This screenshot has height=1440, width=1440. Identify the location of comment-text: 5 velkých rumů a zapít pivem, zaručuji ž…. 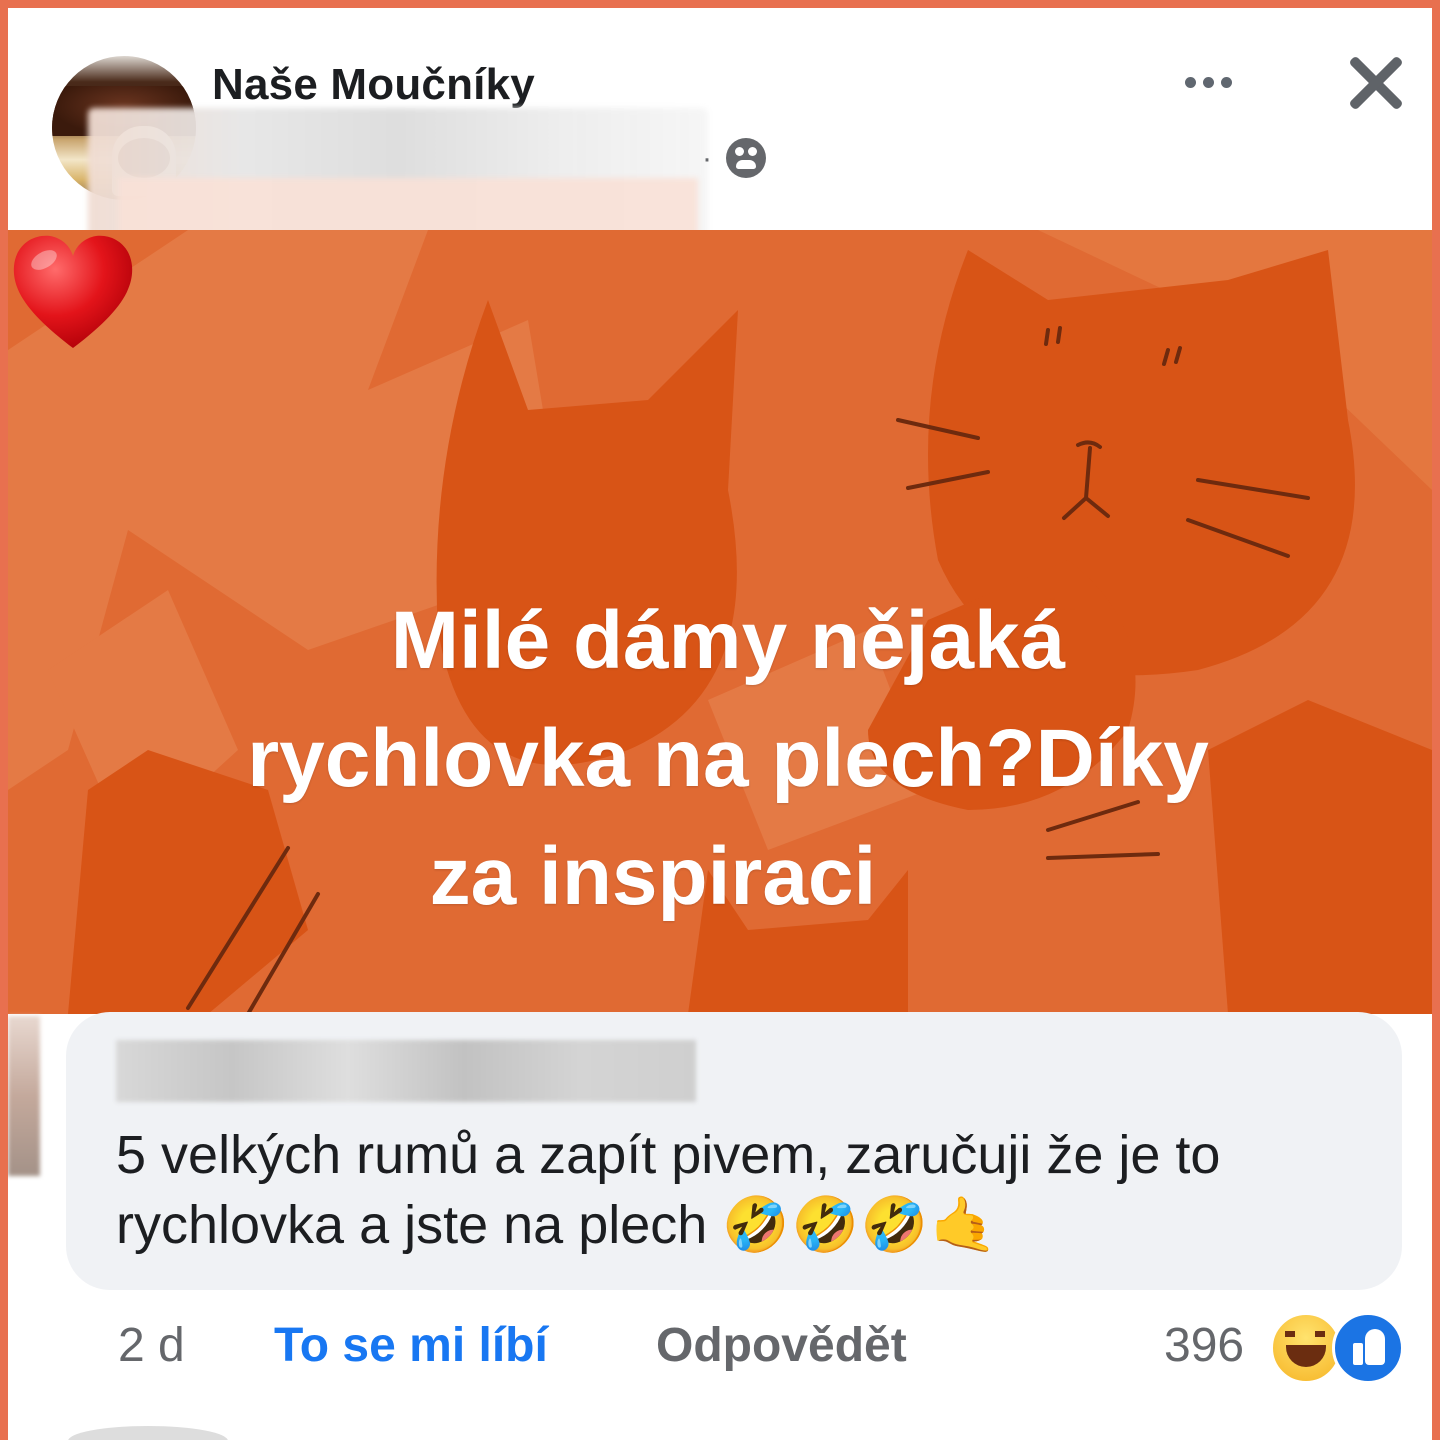
(746, 1190).